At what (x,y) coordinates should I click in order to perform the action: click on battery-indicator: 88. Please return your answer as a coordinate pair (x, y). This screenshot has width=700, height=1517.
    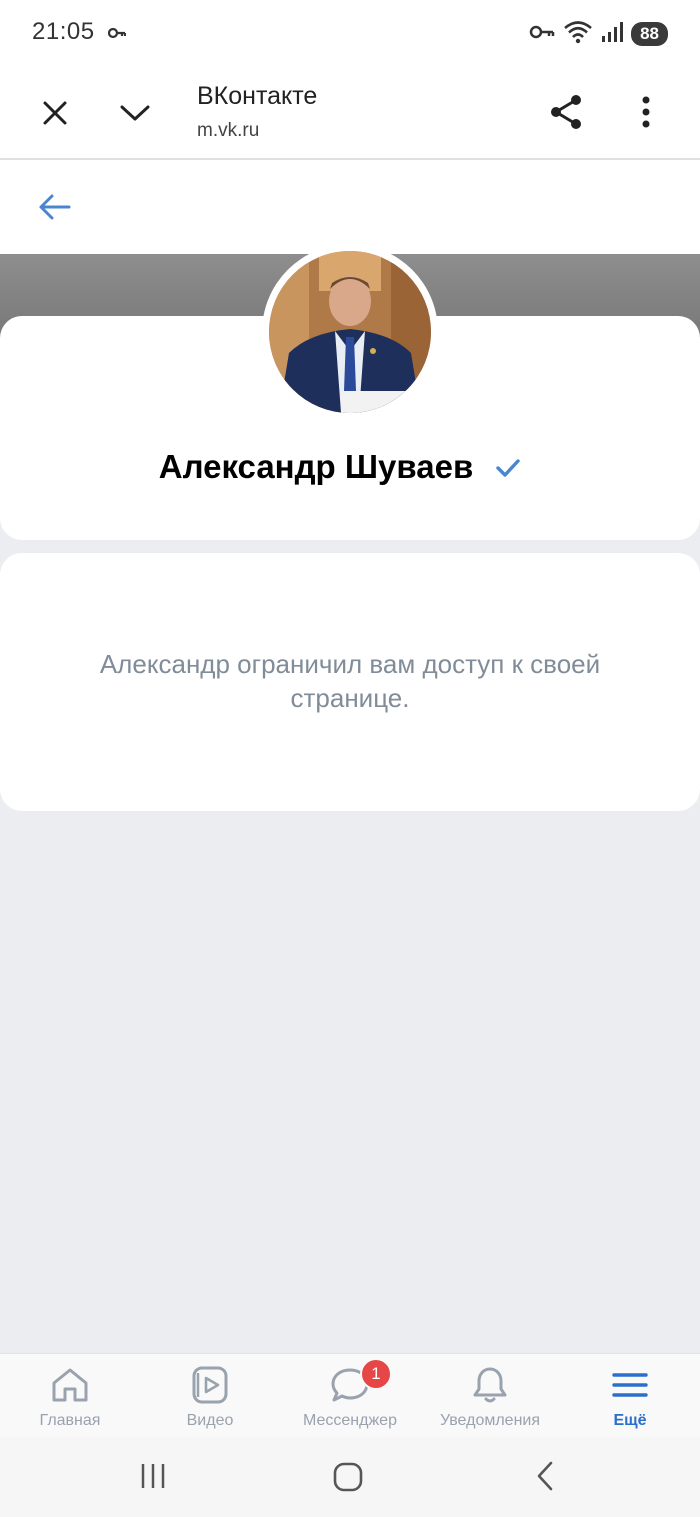
    Looking at the image, I should click on (649, 34).